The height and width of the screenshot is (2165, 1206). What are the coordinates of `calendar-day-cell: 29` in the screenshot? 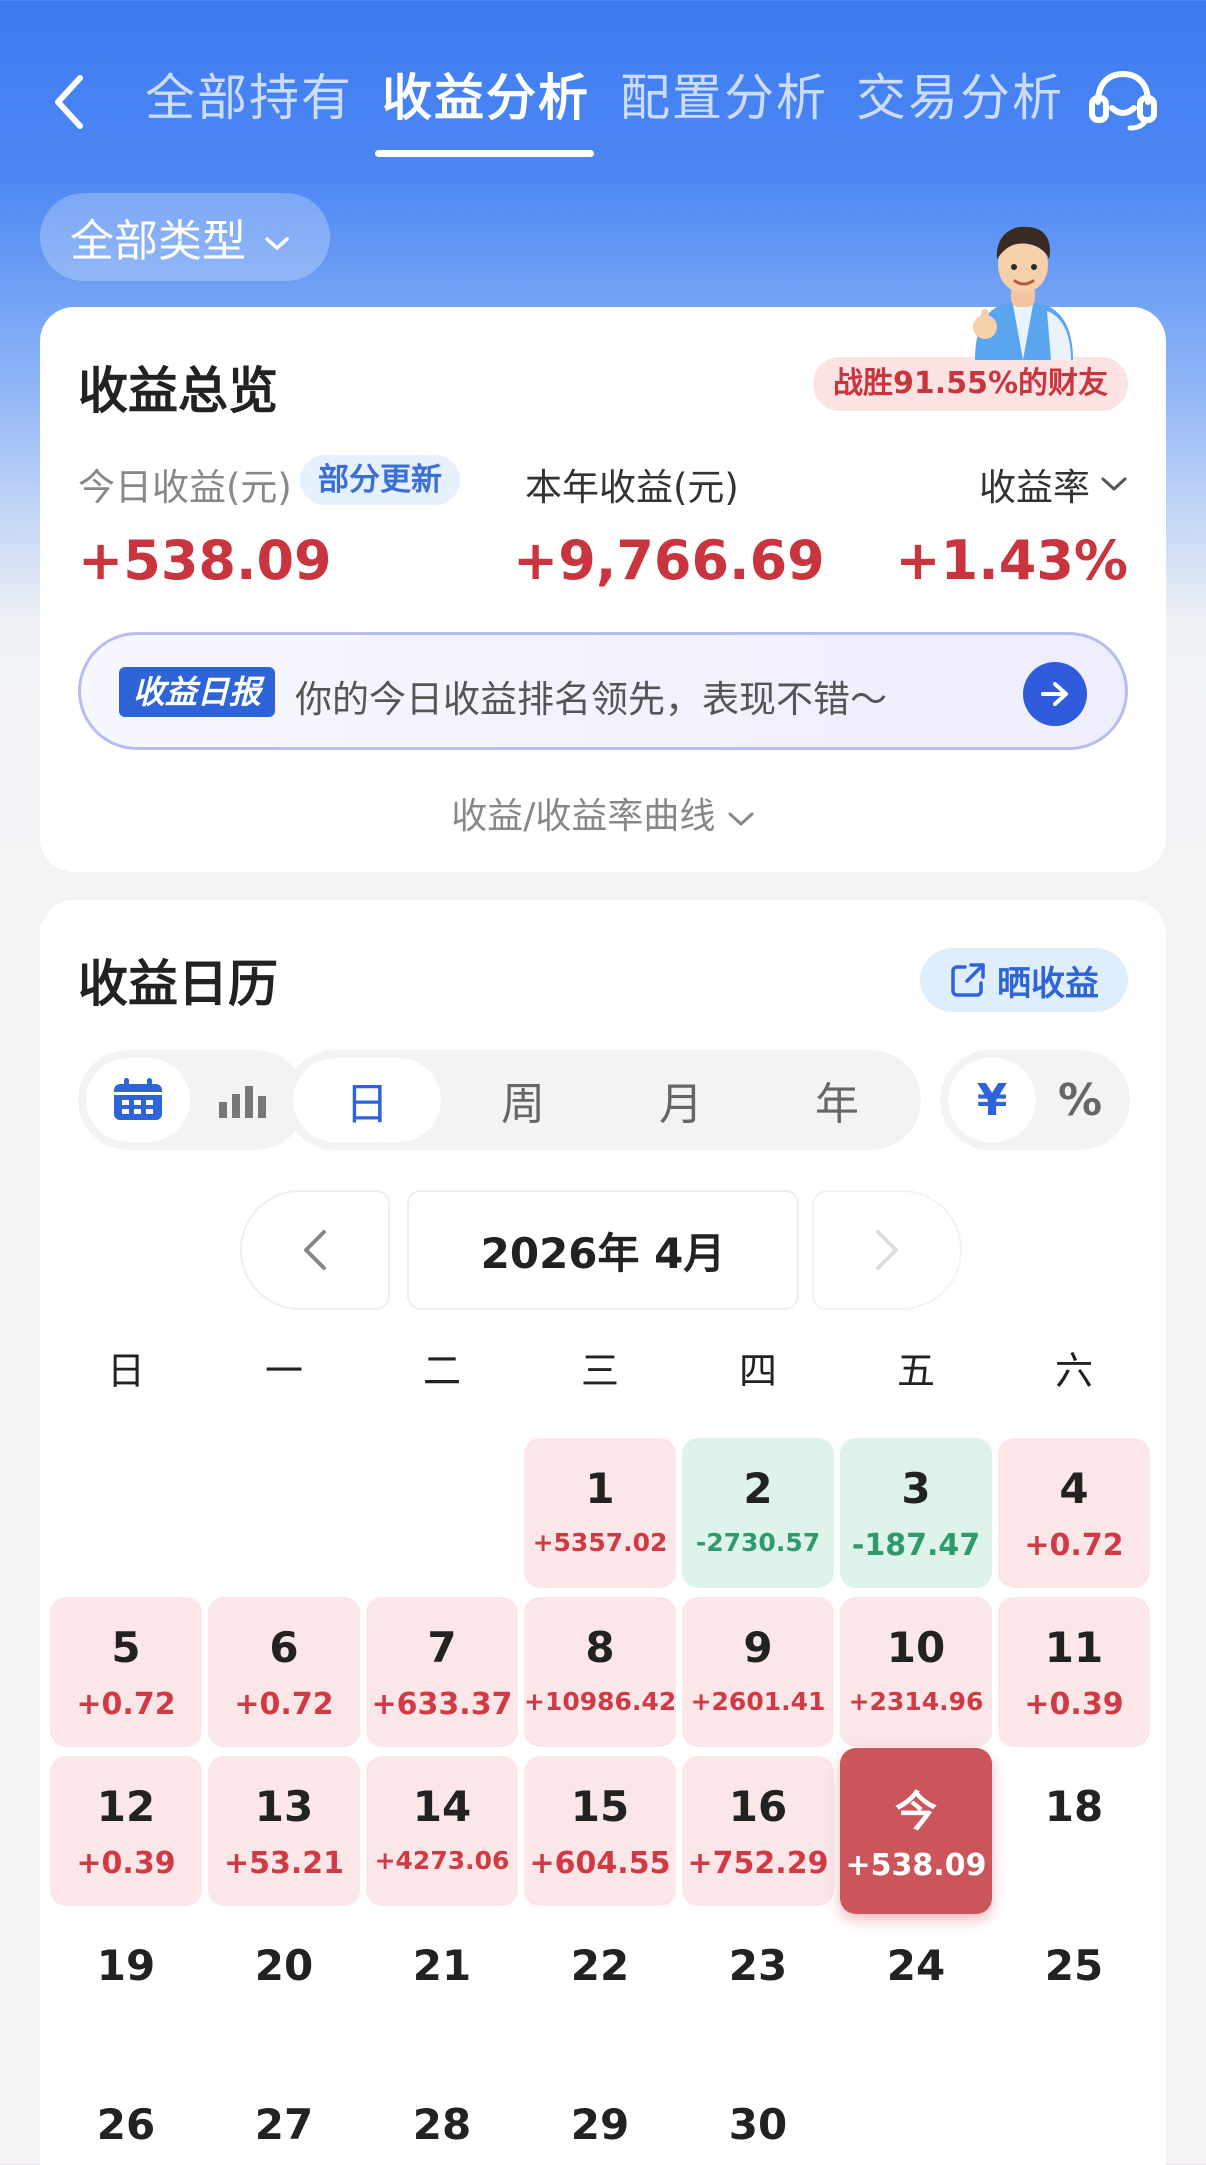 It's located at (600, 2119).